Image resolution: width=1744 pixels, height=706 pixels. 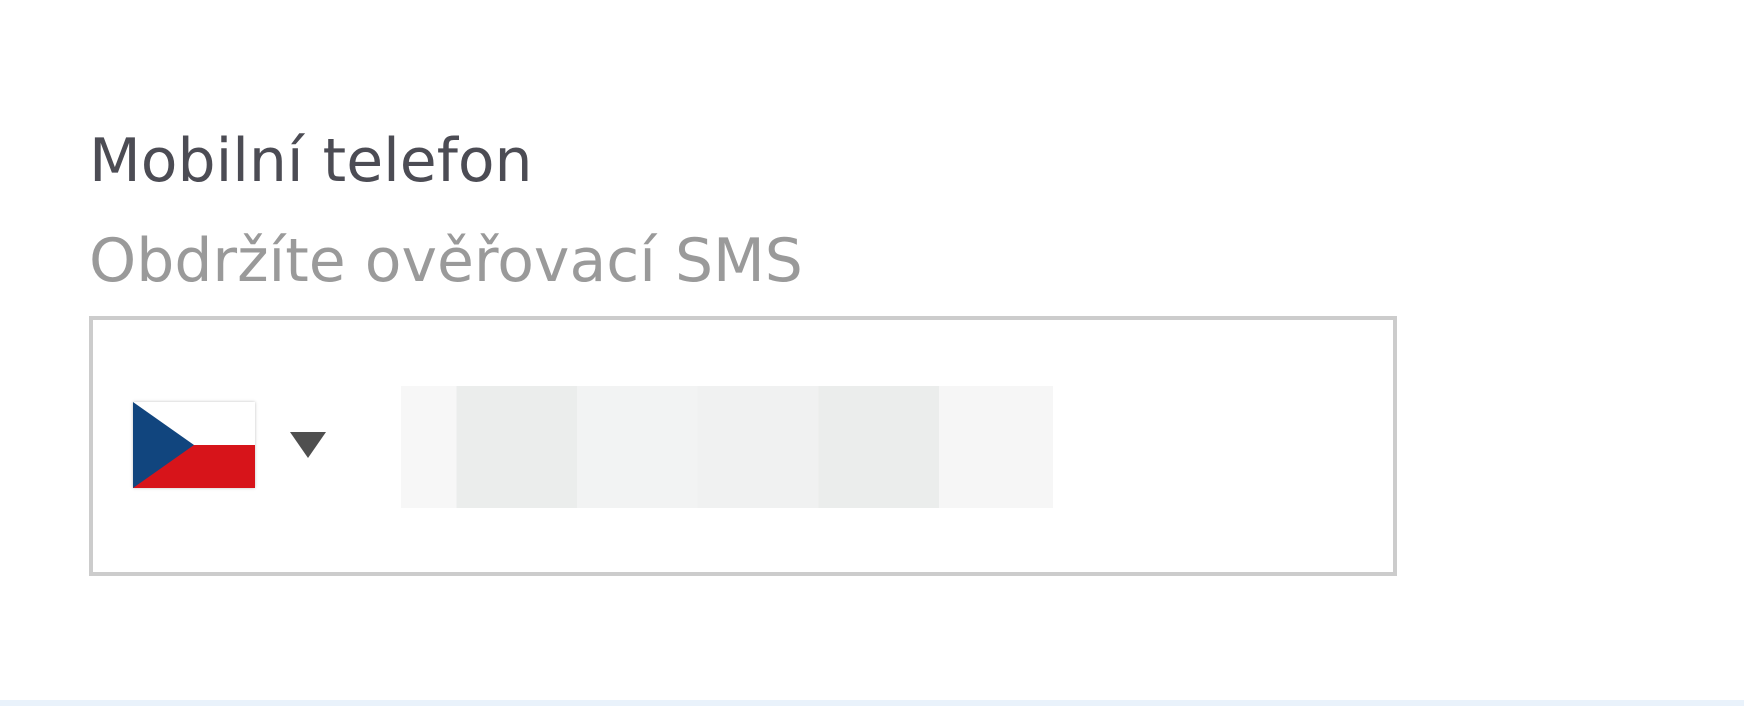 I want to click on country-code-dropdown, so click(x=233, y=445).